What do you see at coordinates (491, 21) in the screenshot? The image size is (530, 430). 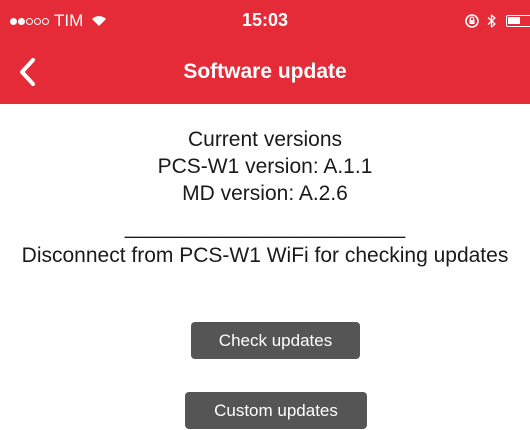 I see `bluetooth-icon` at bounding box center [491, 21].